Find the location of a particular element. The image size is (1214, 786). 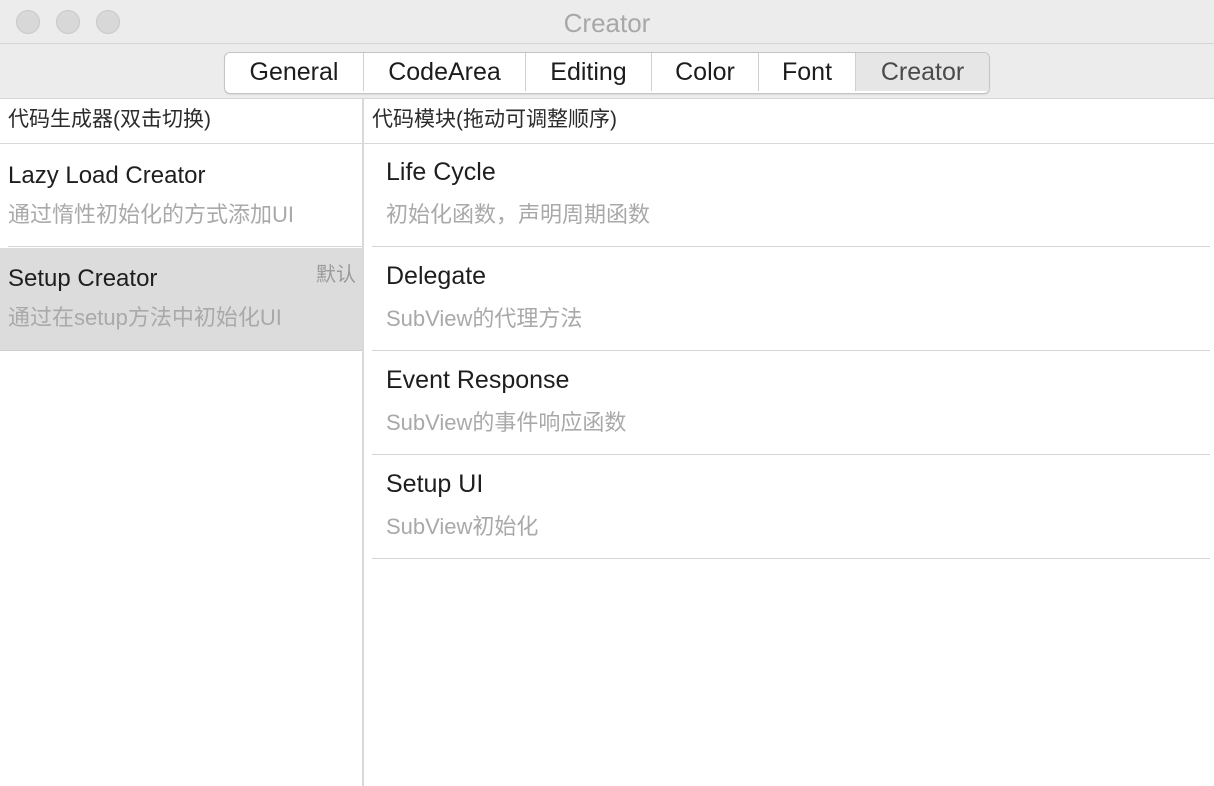

creator-list-header: 代码生成器(双击切换) is located at coordinates (109, 119).